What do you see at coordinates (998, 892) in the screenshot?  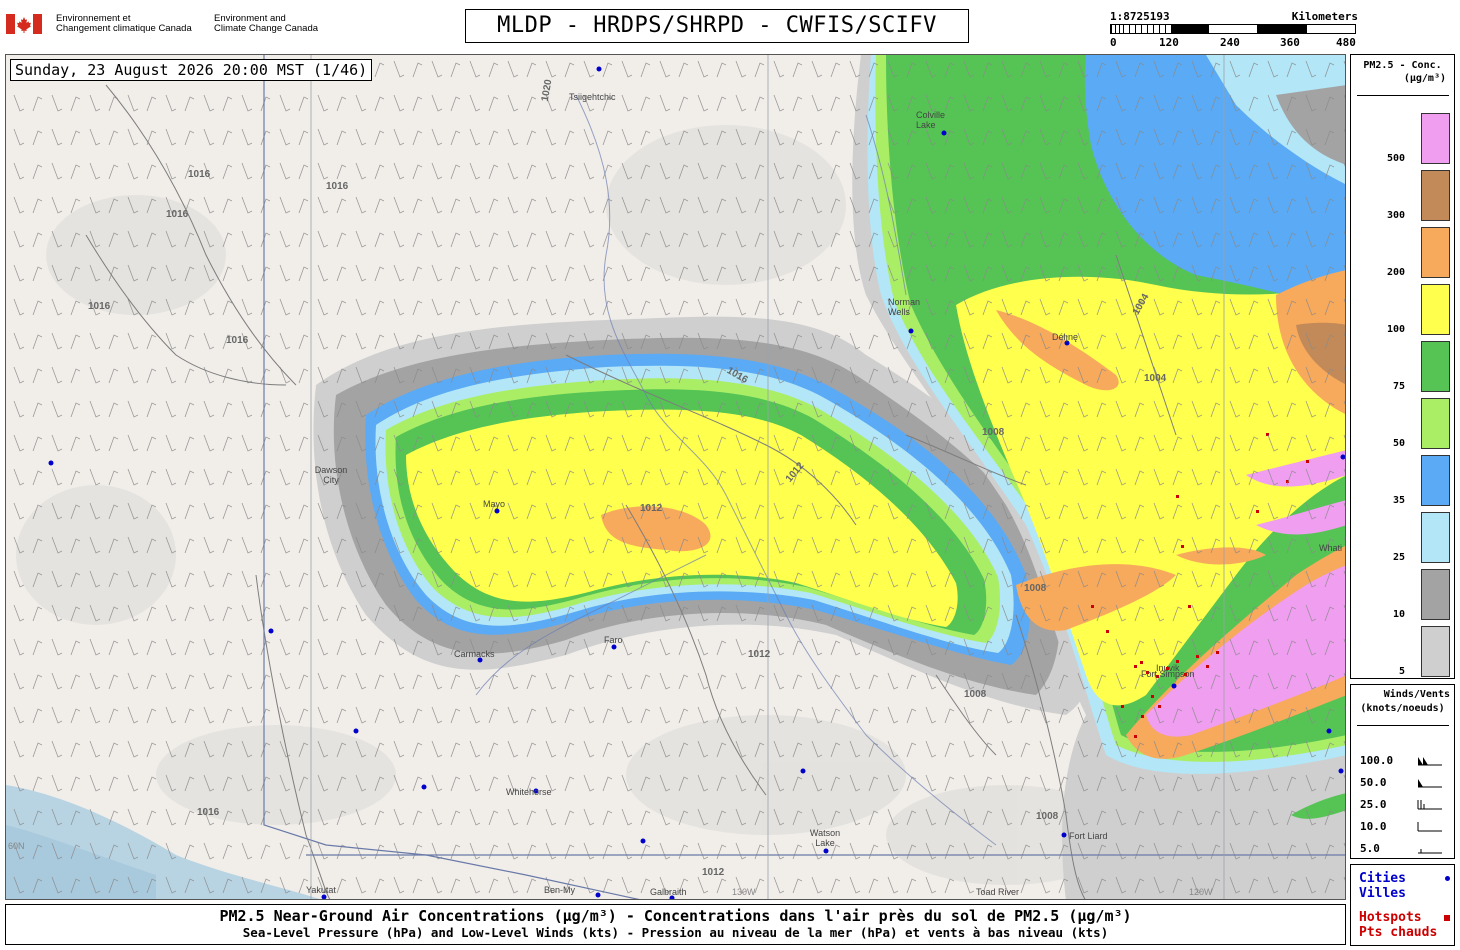 I see `place-label: Toad River` at bounding box center [998, 892].